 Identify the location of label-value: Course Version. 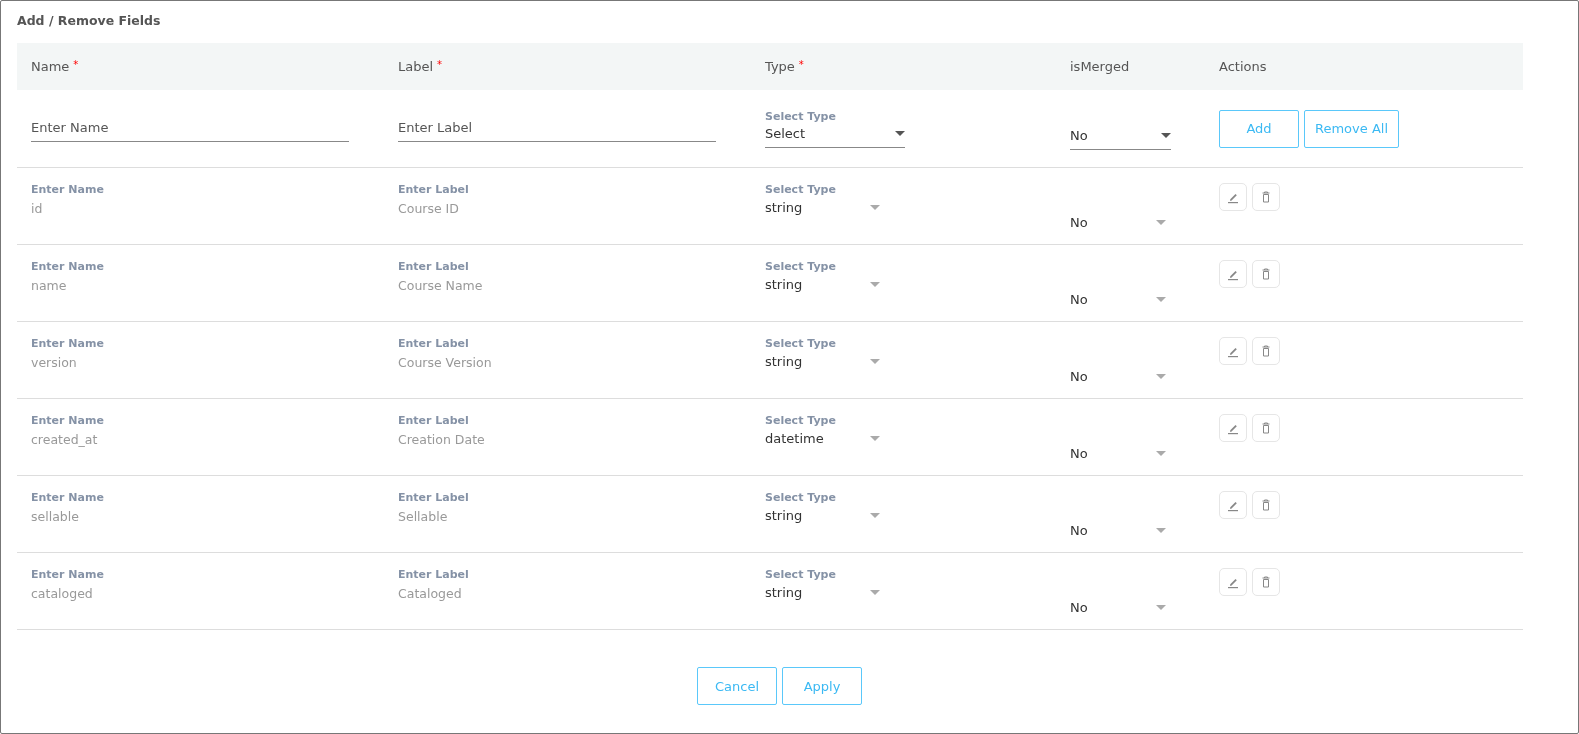
(445, 362).